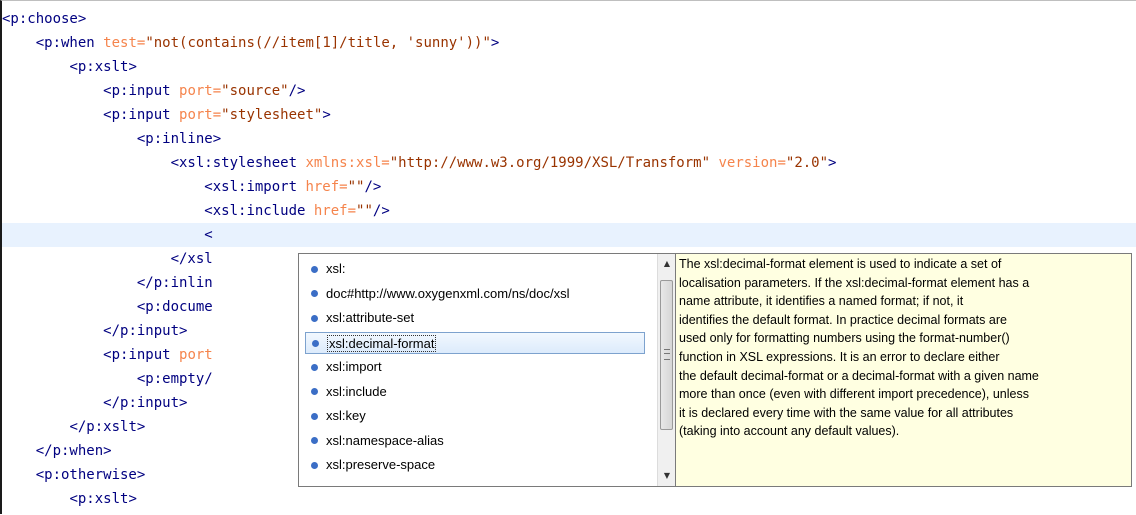  I want to click on xml-attribute-token: port, so click(196, 355).